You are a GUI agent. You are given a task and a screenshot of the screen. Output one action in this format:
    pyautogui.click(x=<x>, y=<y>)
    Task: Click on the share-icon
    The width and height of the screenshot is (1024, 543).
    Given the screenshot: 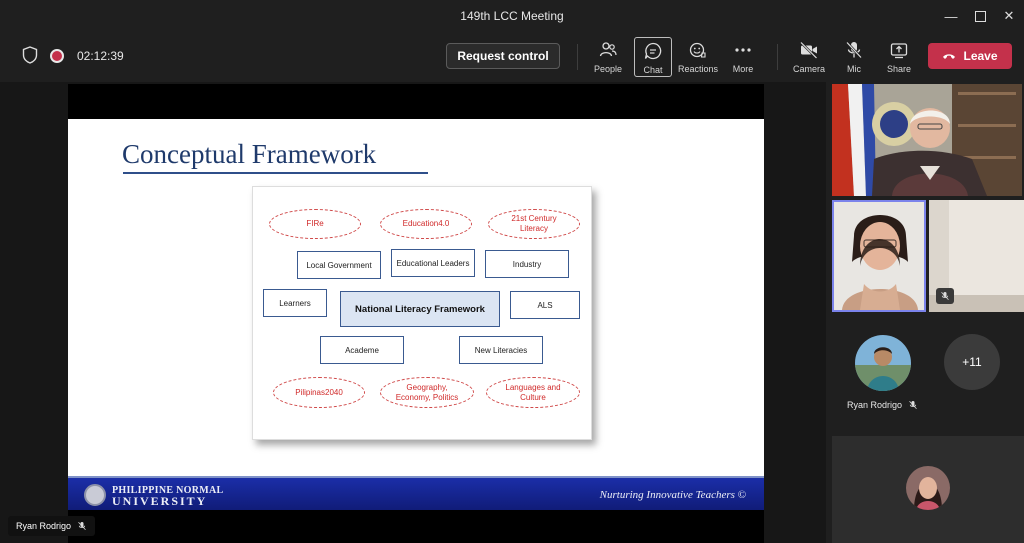 What is the action you would take?
    pyautogui.click(x=899, y=51)
    